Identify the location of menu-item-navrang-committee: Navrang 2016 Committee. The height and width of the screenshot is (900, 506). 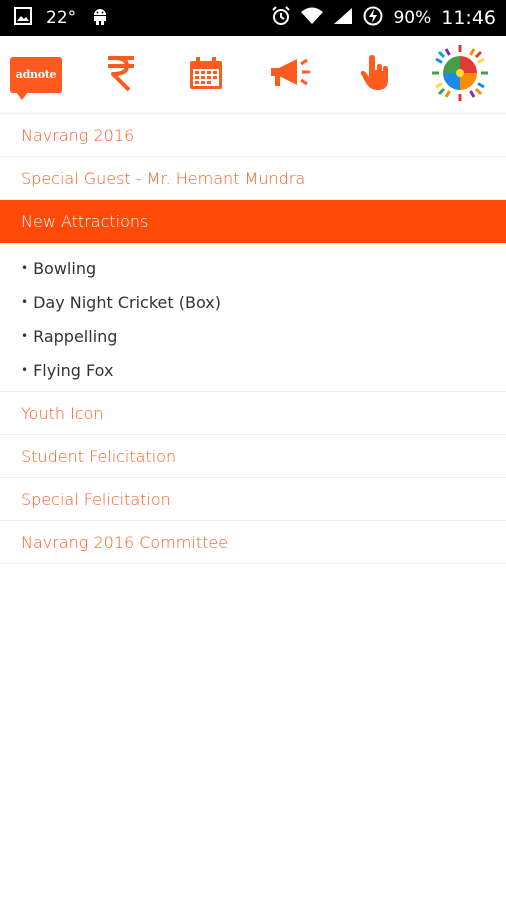
(253, 542).